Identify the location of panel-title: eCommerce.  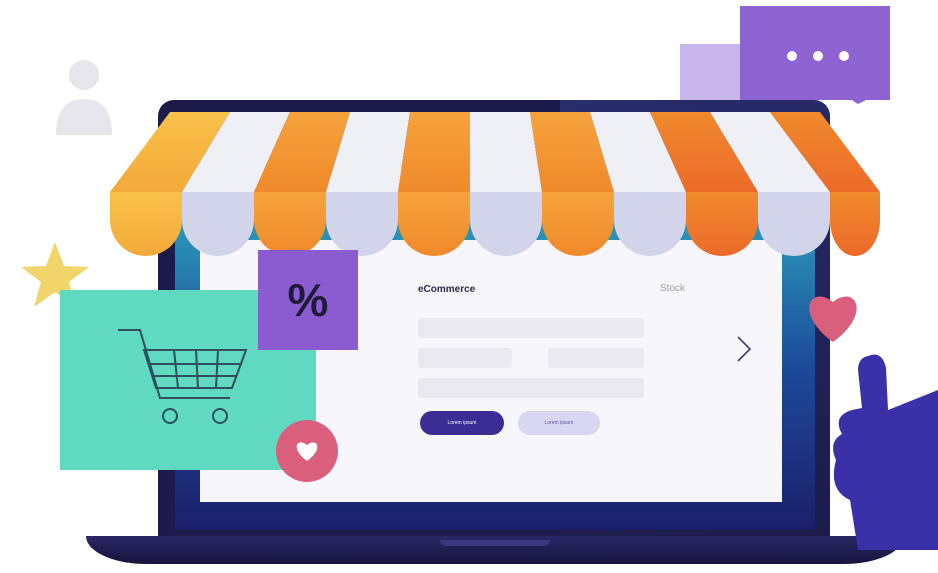
(447, 289).